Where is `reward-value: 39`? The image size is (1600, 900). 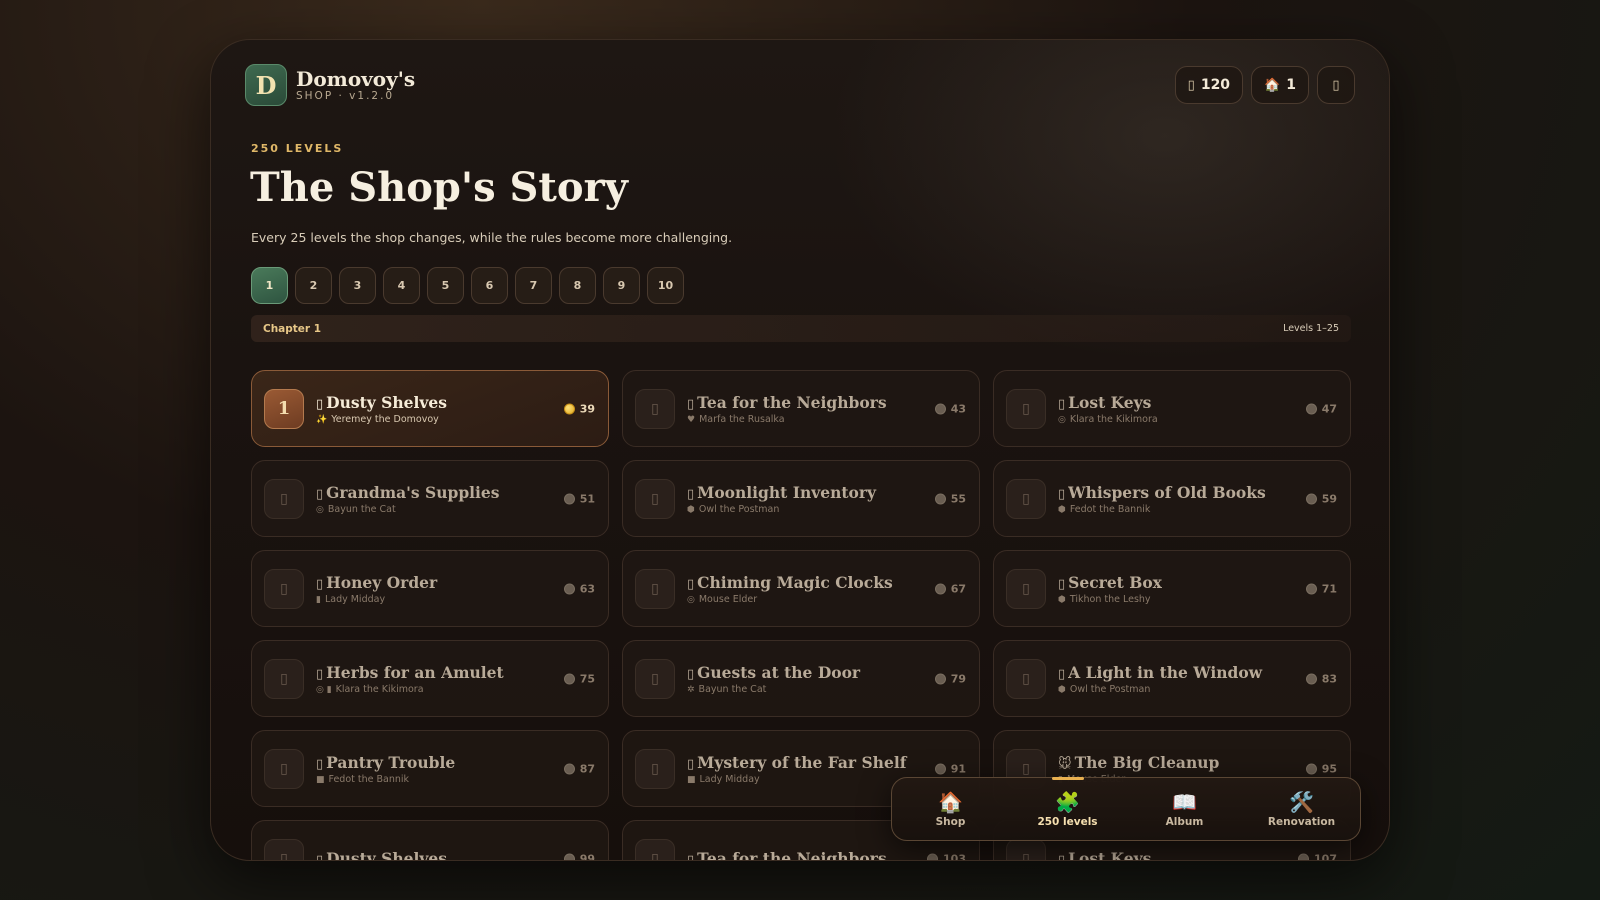 reward-value: 39 is located at coordinates (587, 408).